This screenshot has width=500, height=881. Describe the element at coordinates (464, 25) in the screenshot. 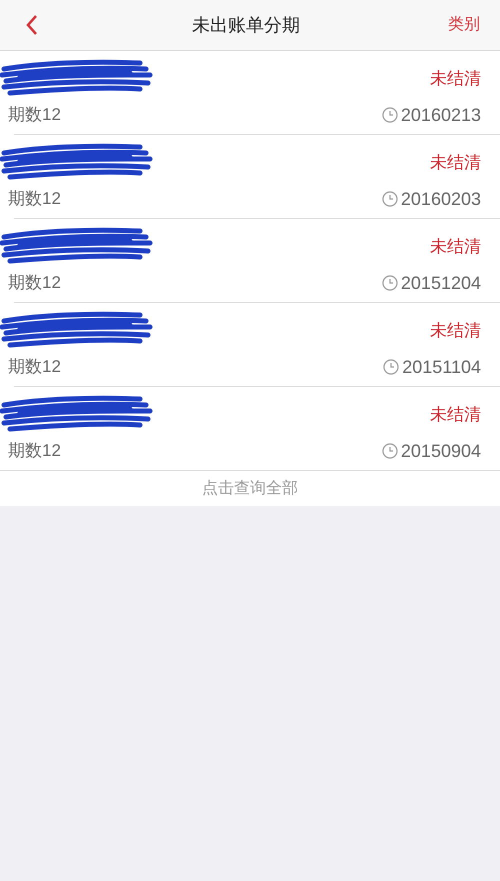

I see `category-button: 类别` at that location.